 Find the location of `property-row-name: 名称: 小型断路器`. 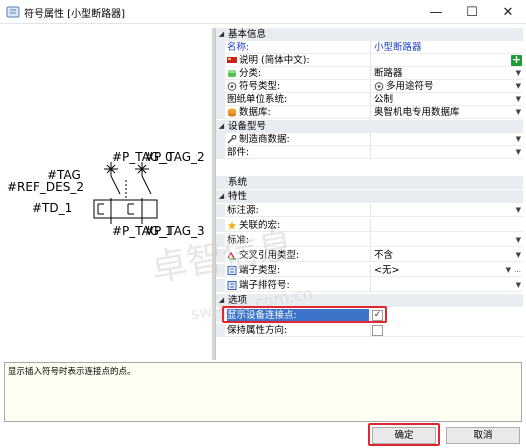

property-row-name: 名称: 小型断路器 is located at coordinates (369, 47).